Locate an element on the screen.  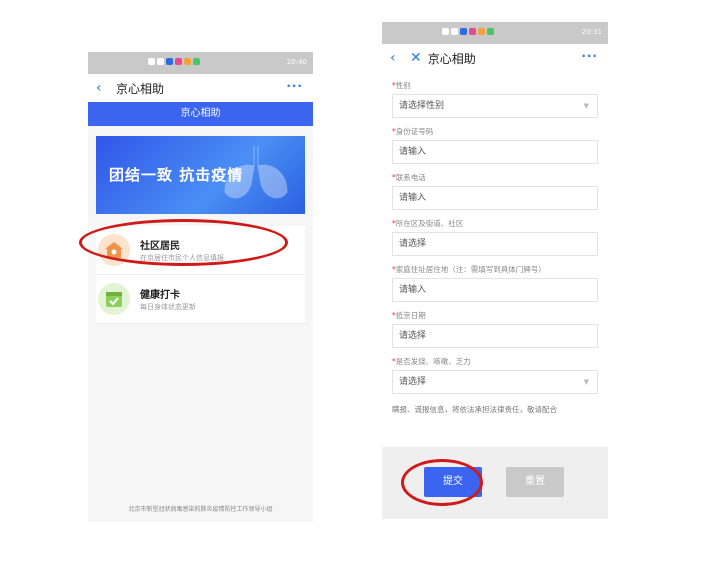
field-value: 请选择性别 is located at coordinates (422, 106).